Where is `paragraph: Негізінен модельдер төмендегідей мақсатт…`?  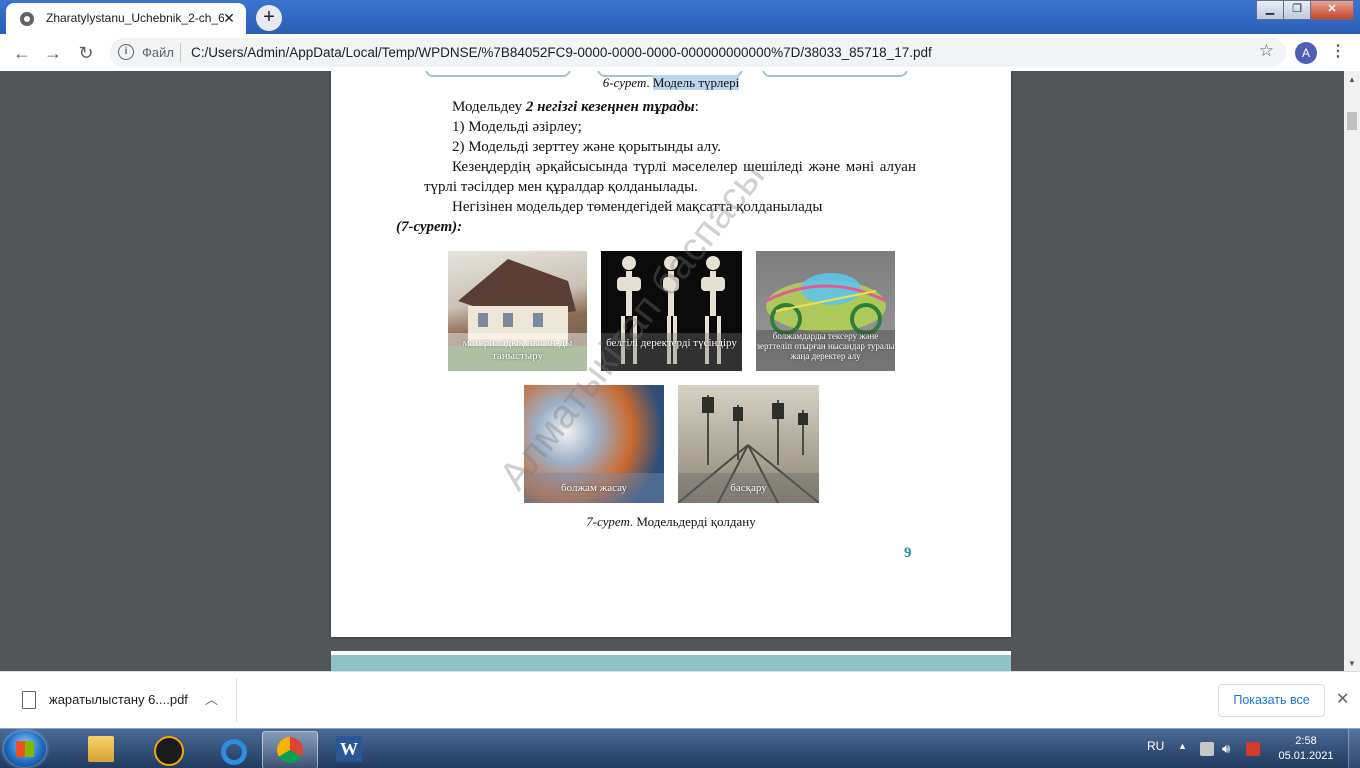 paragraph: Негізінен модельдер төмендегідей мақсатт… is located at coordinates (609, 217).